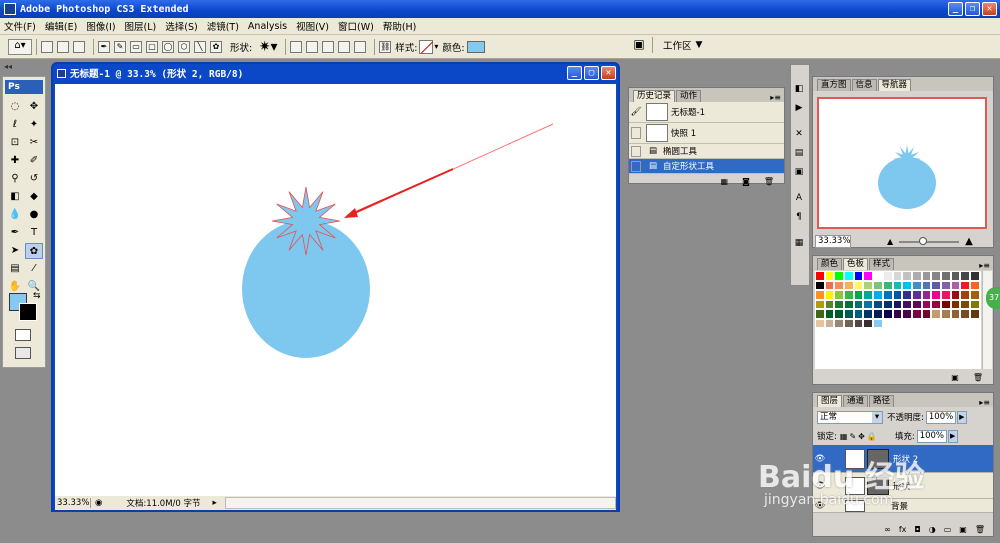  I want to click on history-brush-source-icon: 🖌, so click(636, 112).